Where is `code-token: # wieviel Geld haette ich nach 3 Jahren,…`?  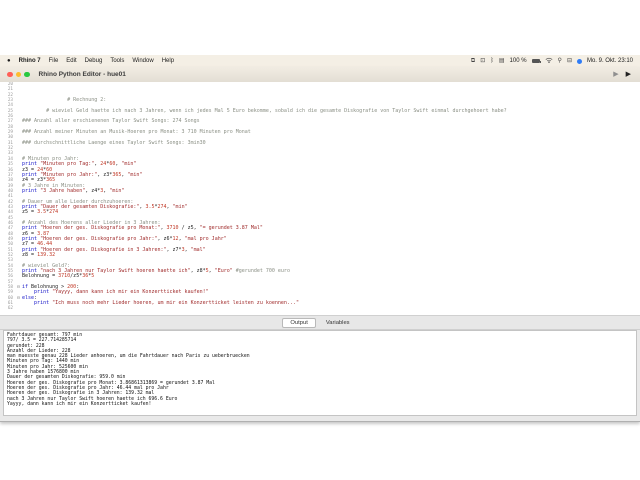 code-token: # wieviel Geld haette ich nach 3 Jahren,… is located at coordinates (264, 110).